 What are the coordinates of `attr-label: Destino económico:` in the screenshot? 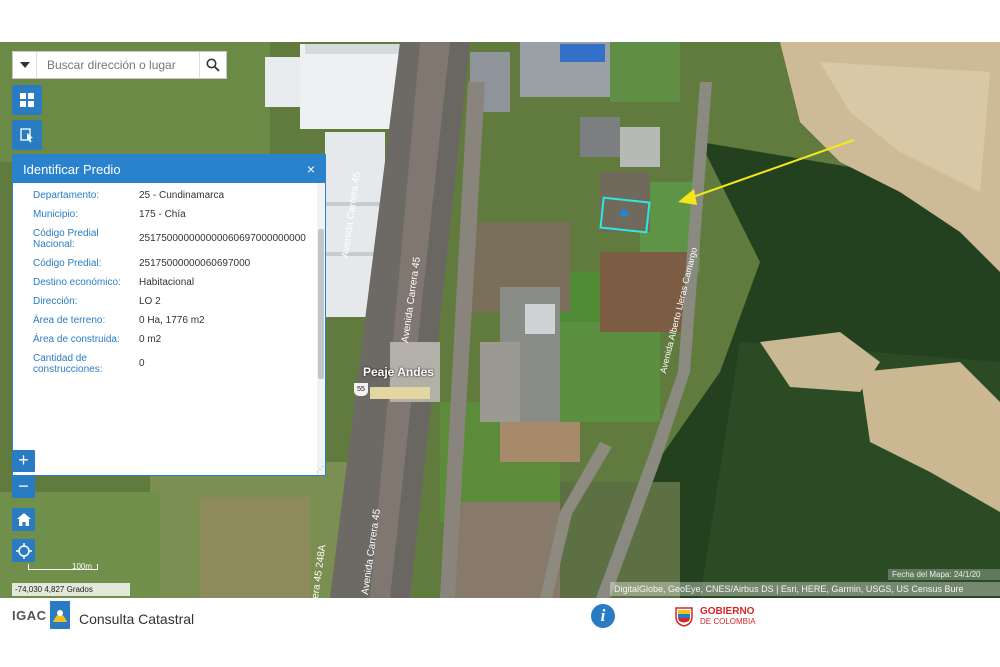 It's located at (77, 282).